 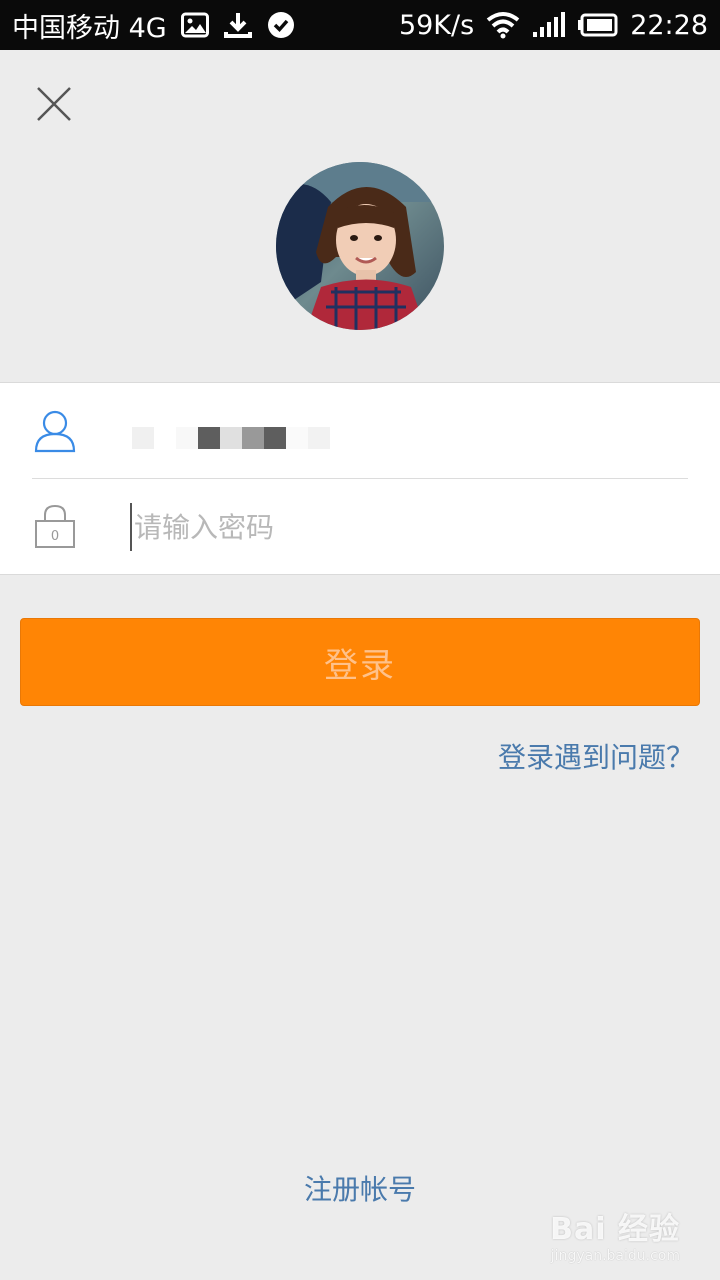 I want to click on wifi-icon, so click(x=503, y=25).